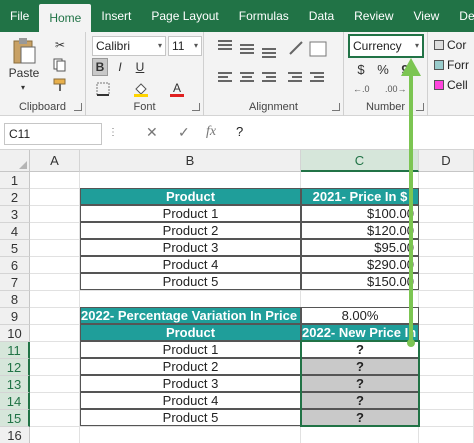 This screenshot has height=443, width=474. I want to click on cell-a15, so click(55, 418).